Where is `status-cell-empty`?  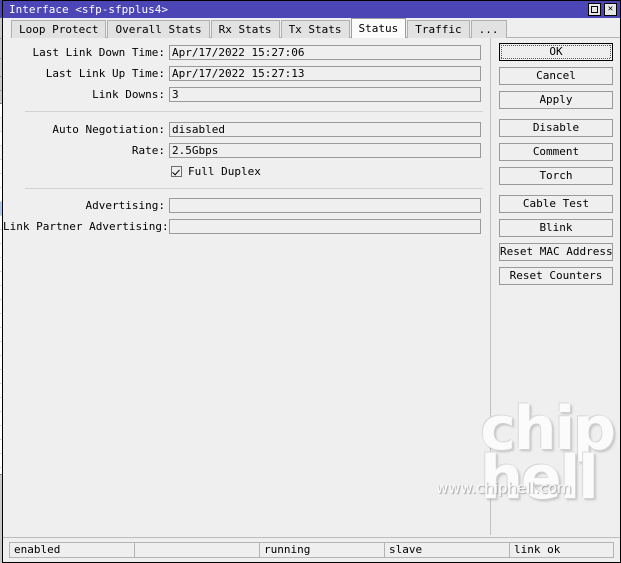
status-cell-empty is located at coordinates (196, 550).